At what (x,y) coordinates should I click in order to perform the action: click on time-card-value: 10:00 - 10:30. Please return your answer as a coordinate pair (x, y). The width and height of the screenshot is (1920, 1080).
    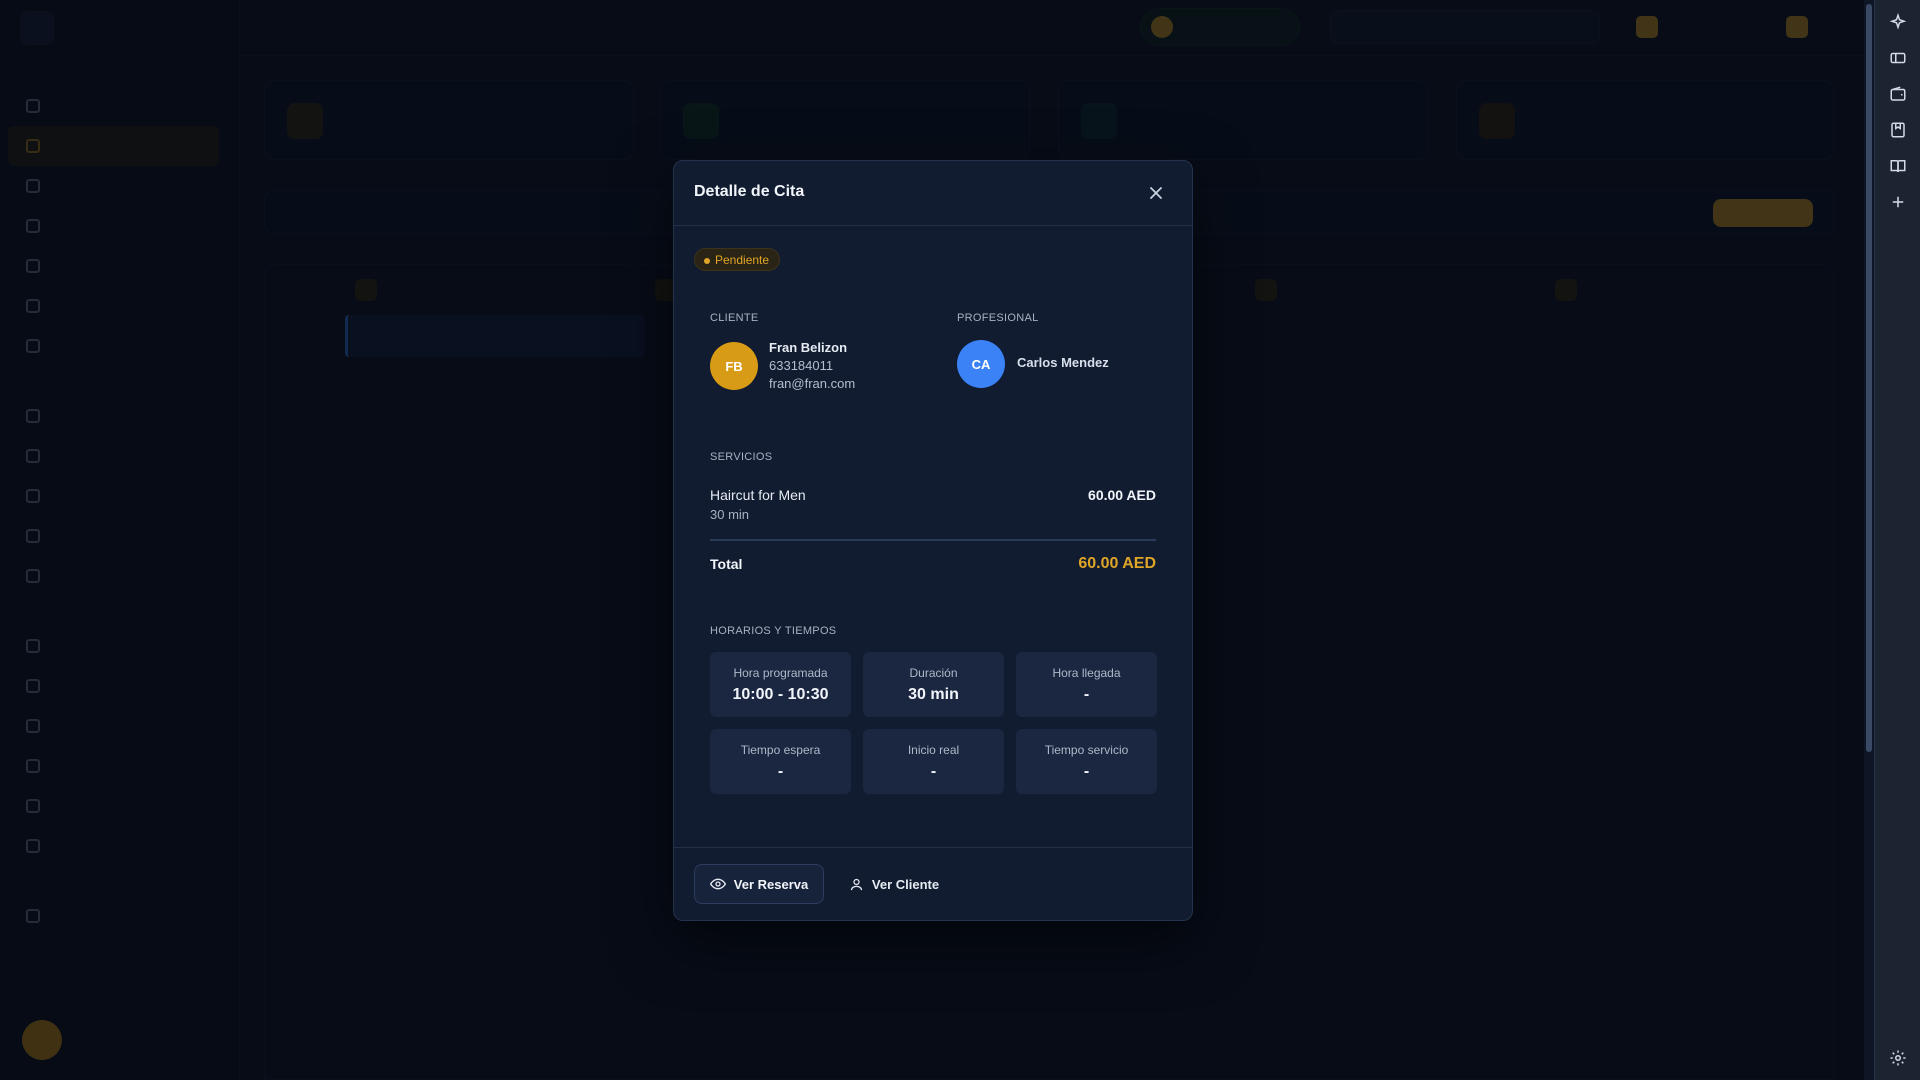
    Looking at the image, I should click on (780, 694).